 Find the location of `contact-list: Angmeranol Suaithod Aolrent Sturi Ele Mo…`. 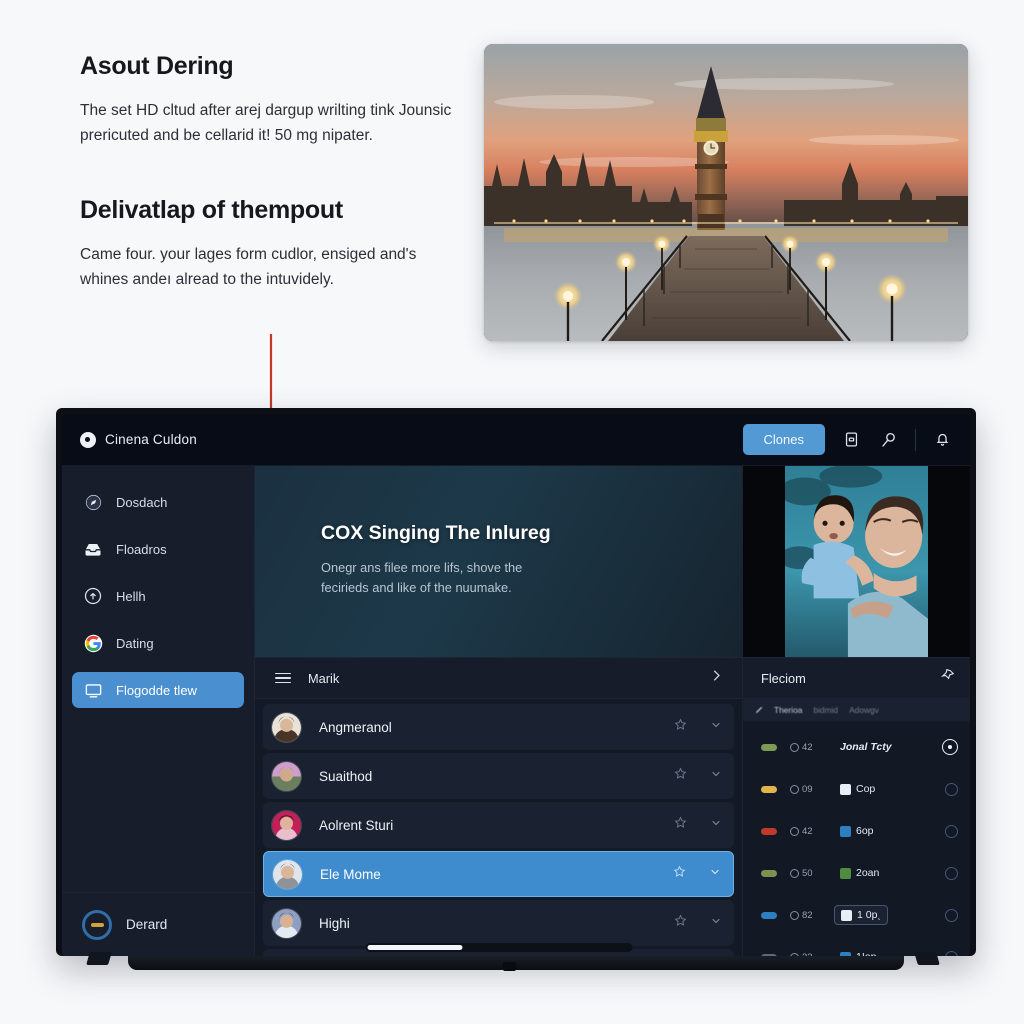

contact-list: Angmeranol Suaithod Aolrent Sturi Ele Mo… is located at coordinates (498, 827).